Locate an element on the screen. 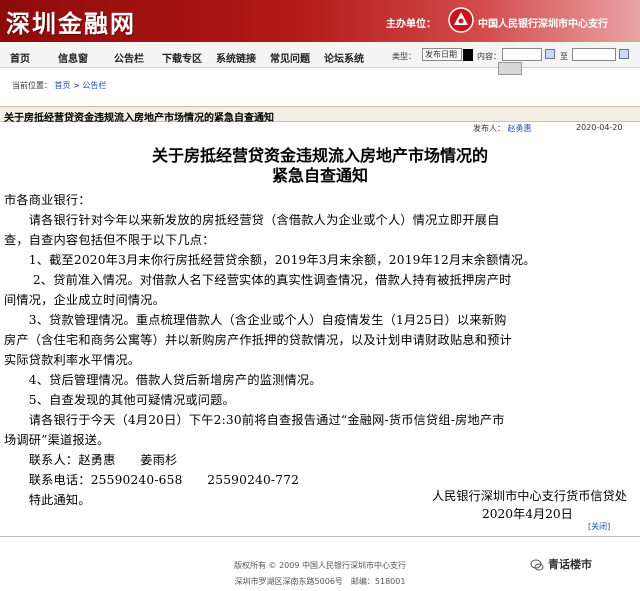 The width and height of the screenshot is (640, 591). nav-item-download: 下载专区 is located at coordinates (182, 57).